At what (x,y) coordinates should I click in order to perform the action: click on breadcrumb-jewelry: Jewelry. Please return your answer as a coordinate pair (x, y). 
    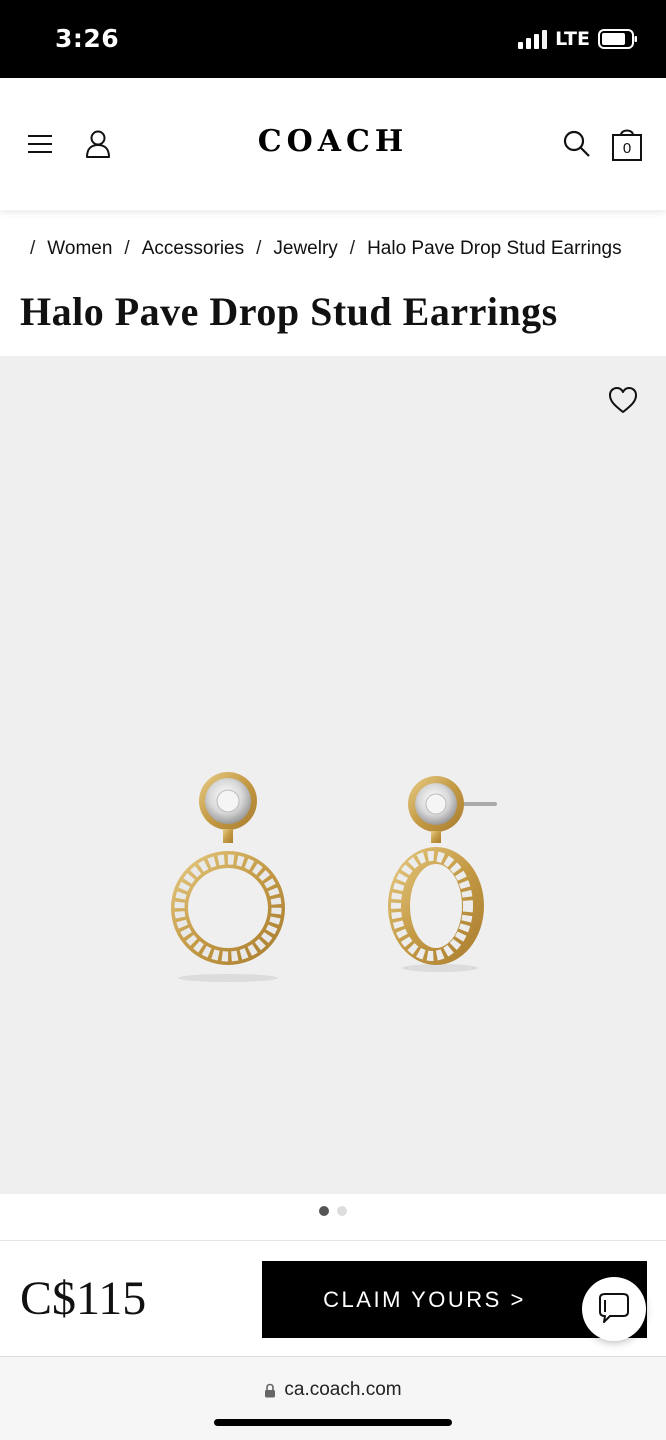
    Looking at the image, I should click on (305, 249).